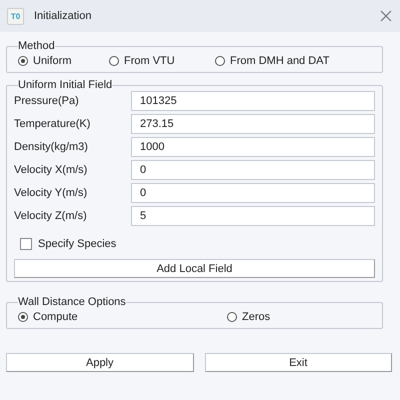 This screenshot has width=400, height=400. I want to click on group-label: Uniform Initial Field, so click(65, 85).